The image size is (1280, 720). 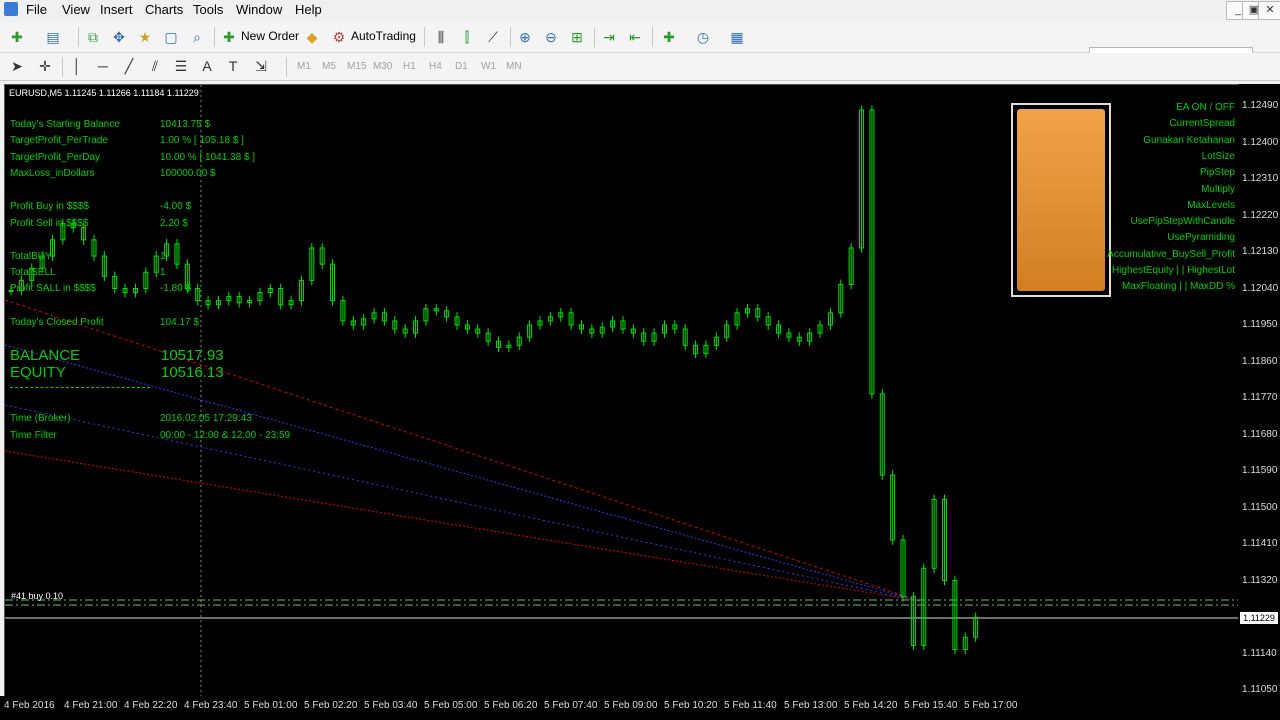 What do you see at coordinates (207, 66) in the screenshot?
I see `text-icon: A` at bounding box center [207, 66].